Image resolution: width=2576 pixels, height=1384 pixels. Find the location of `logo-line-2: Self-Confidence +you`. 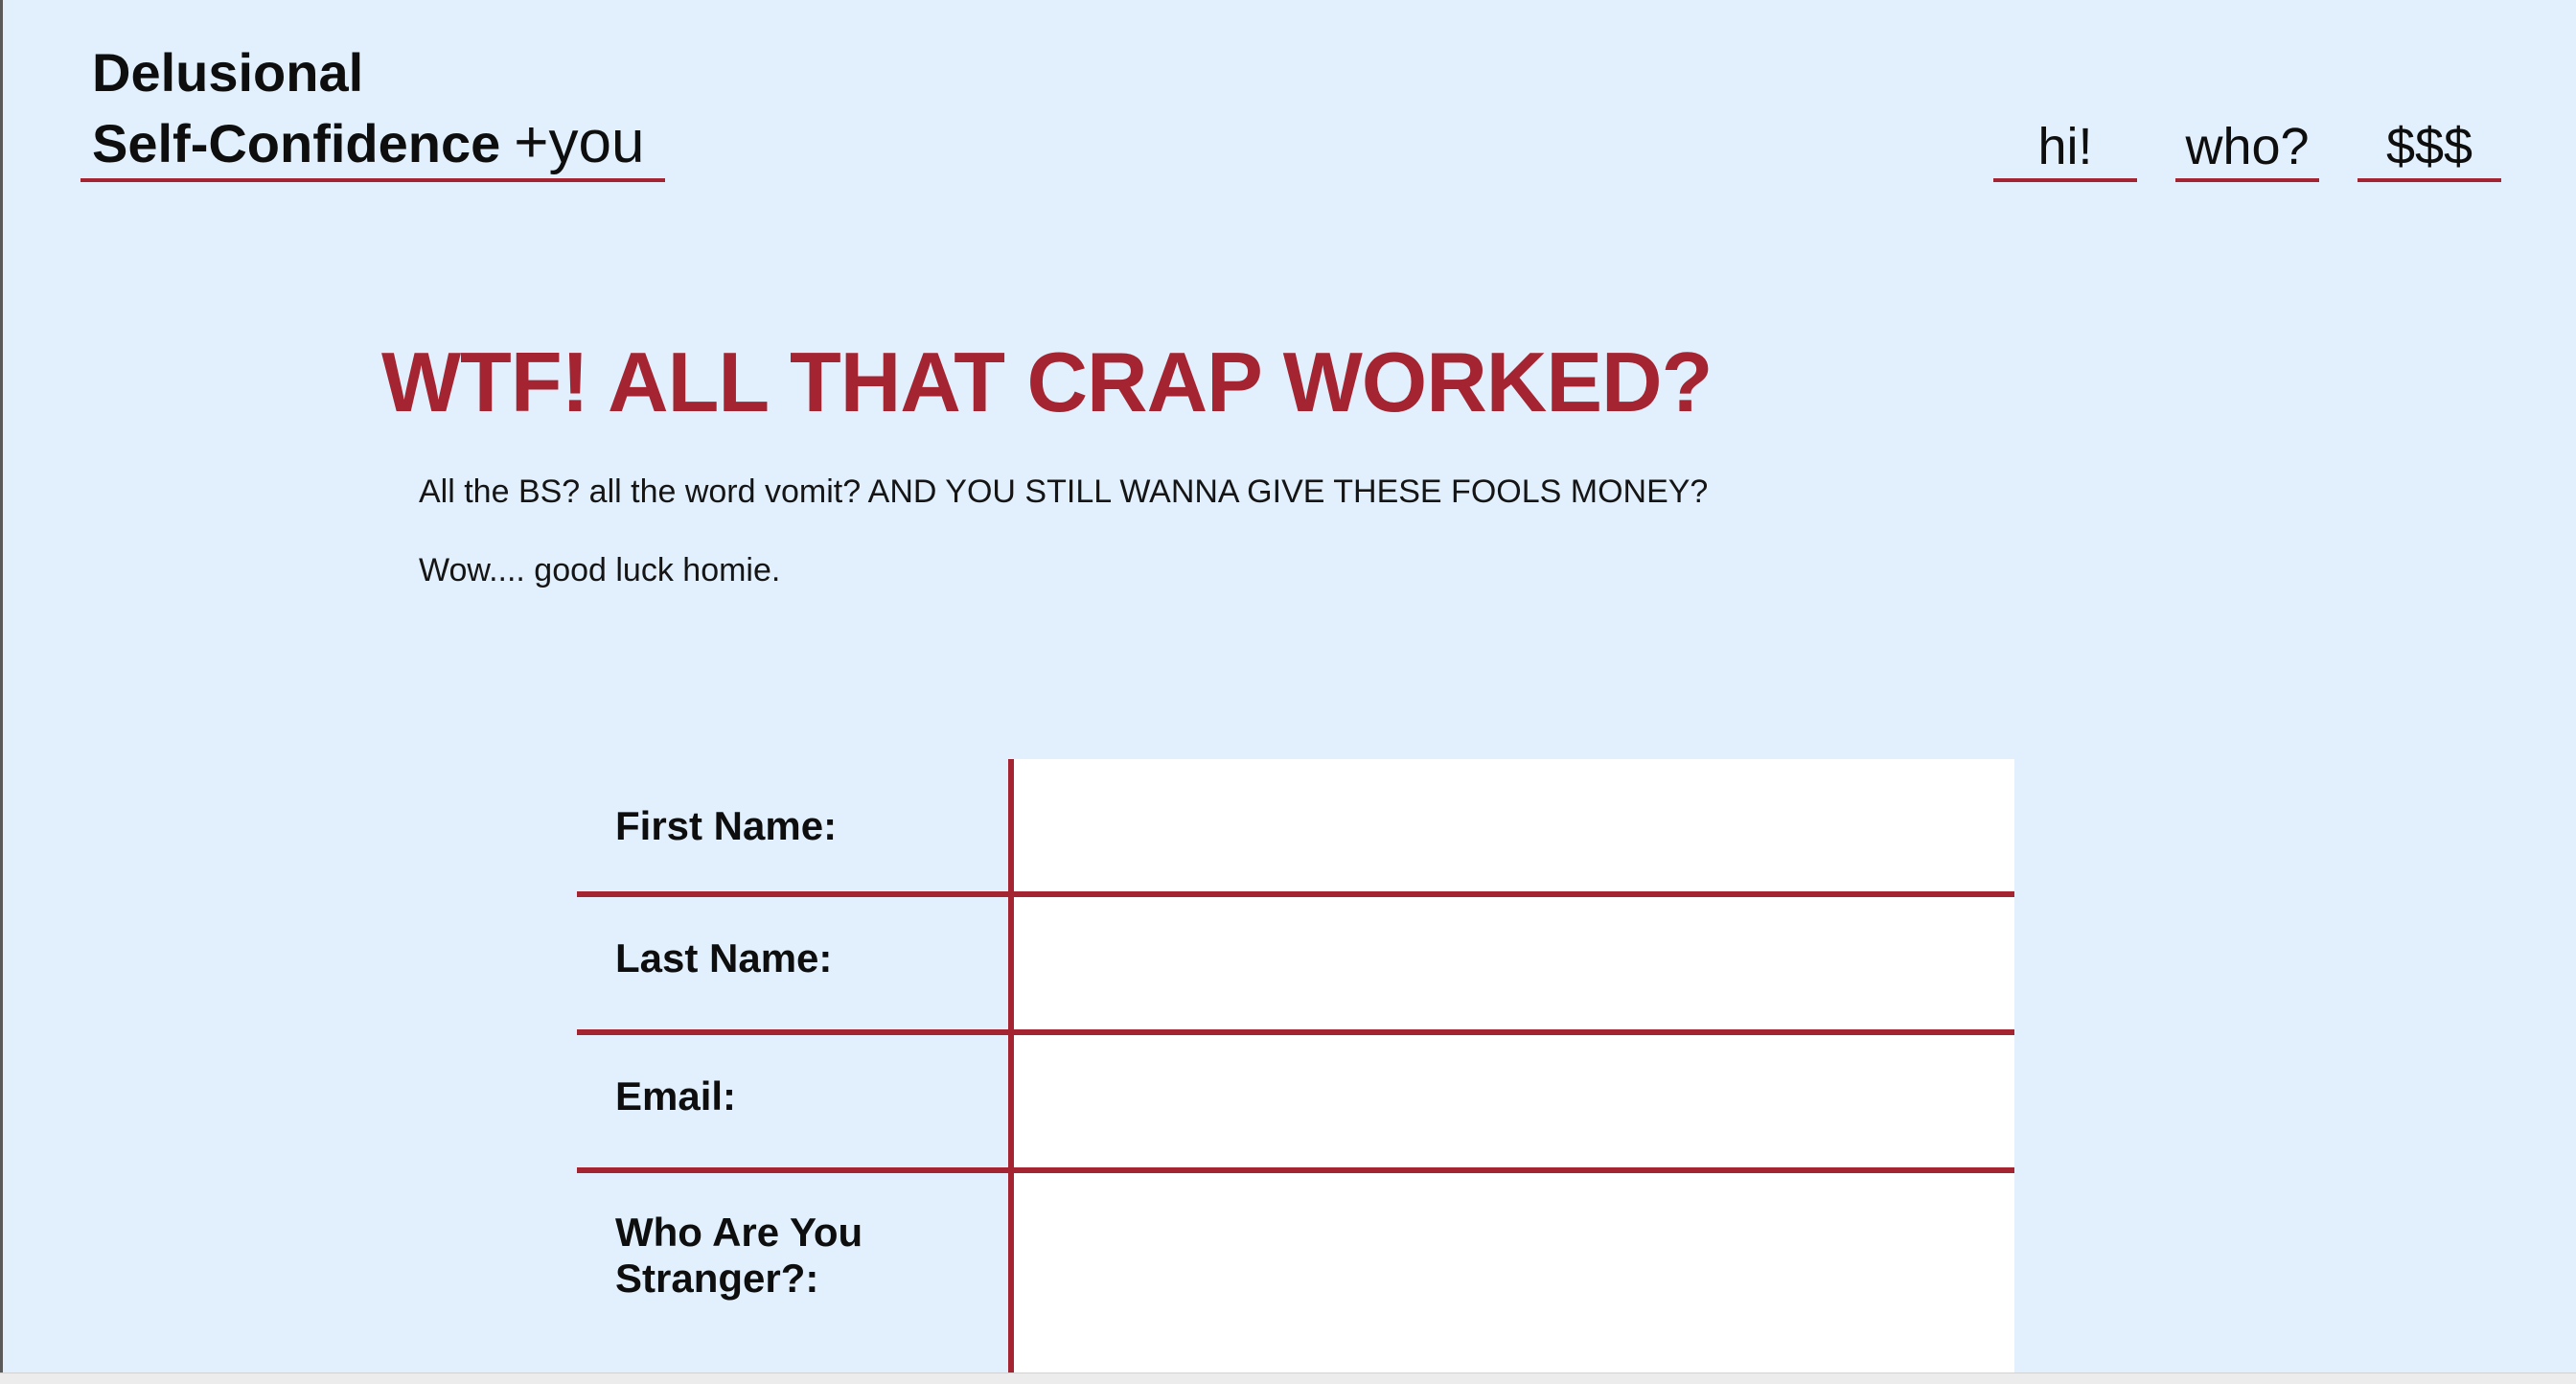

logo-line-2: Self-Confidence +you is located at coordinates (368, 143).